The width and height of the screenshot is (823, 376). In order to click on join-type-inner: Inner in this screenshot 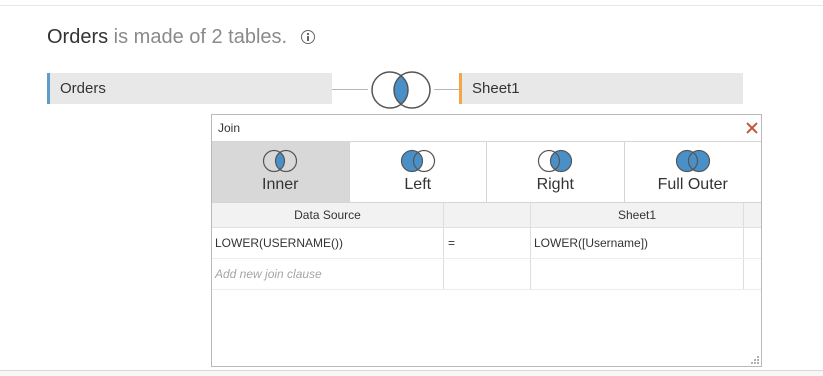, I will do `click(281, 172)`.